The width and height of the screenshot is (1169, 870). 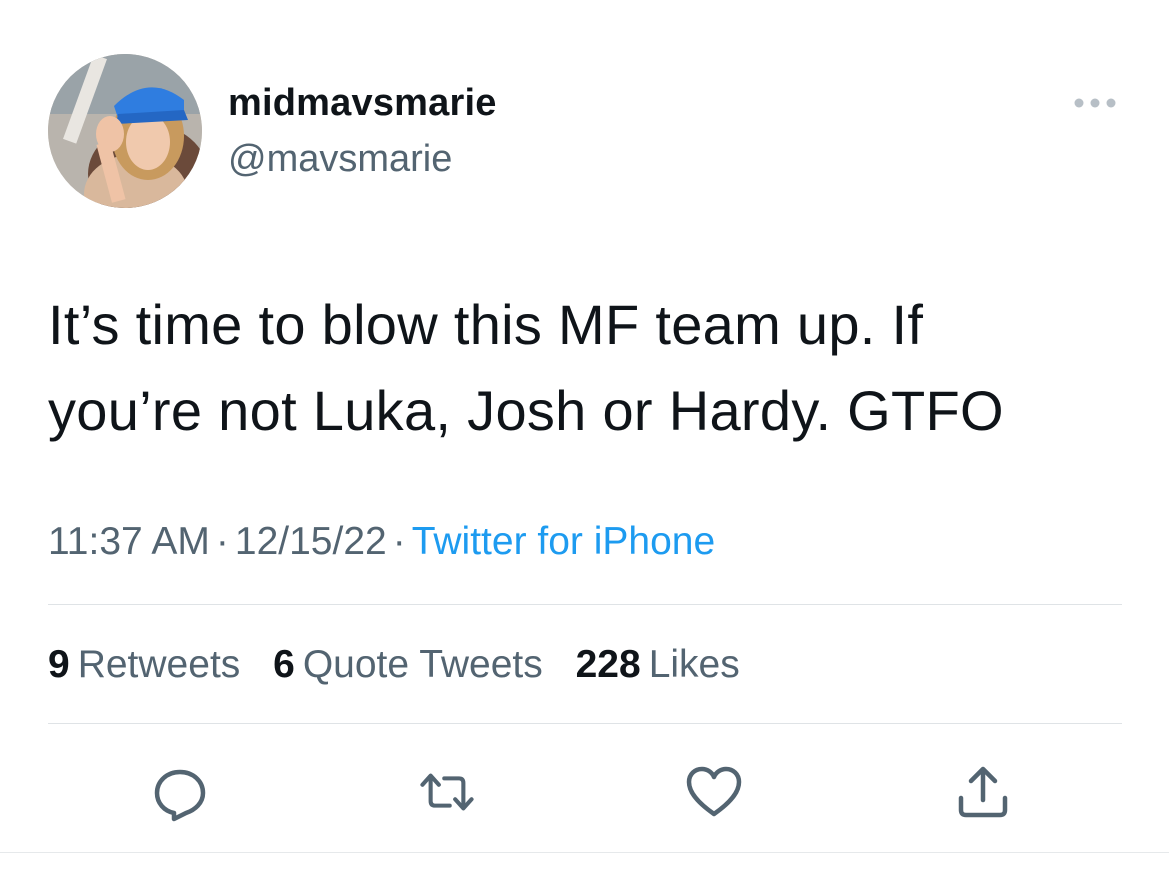 I want to click on retweets-count: 9, so click(x=59, y=664).